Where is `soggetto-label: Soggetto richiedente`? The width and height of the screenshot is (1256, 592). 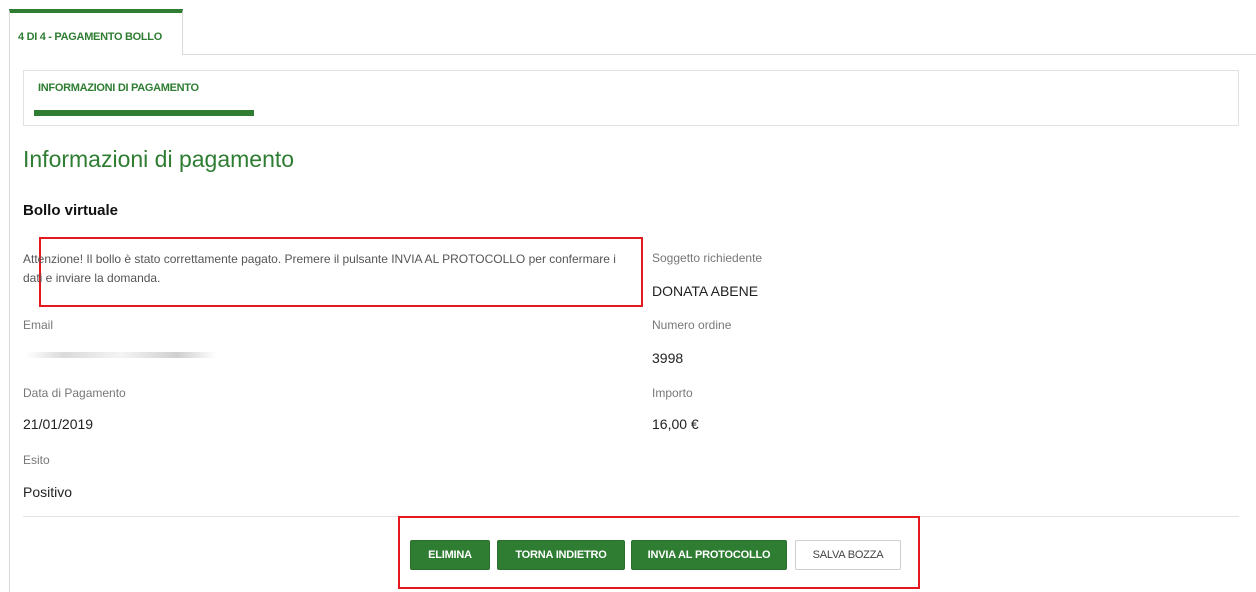 soggetto-label: Soggetto richiedente is located at coordinates (707, 258).